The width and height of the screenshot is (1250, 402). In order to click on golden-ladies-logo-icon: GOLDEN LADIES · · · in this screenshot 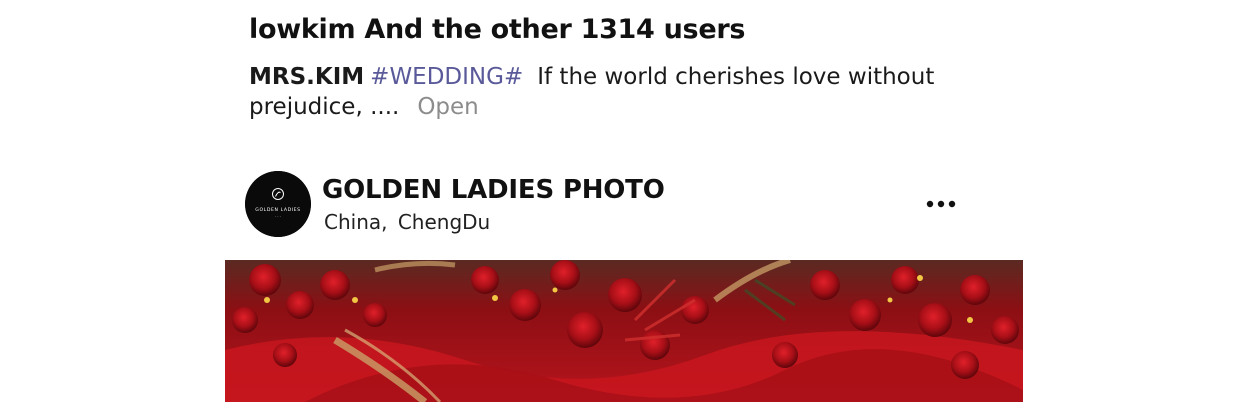, I will do `click(278, 204)`.